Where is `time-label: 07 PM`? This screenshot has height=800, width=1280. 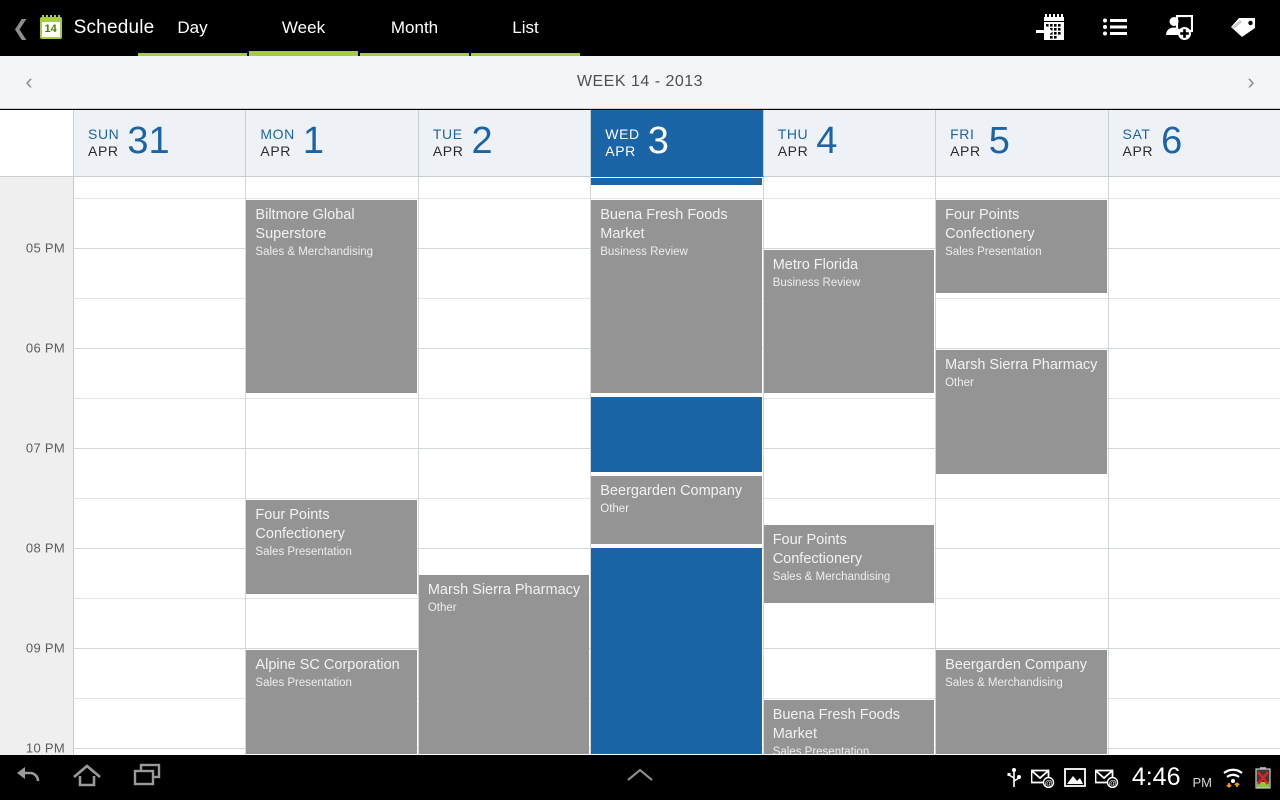
time-label: 07 PM is located at coordinates (45, 448).